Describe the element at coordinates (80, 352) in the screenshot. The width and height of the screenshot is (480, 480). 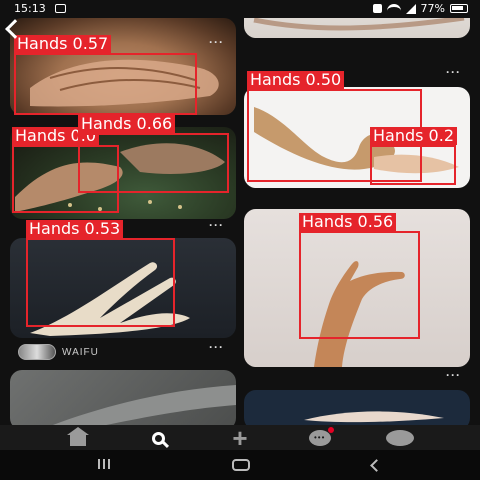
I see `author-name: WAIFU` at that location.